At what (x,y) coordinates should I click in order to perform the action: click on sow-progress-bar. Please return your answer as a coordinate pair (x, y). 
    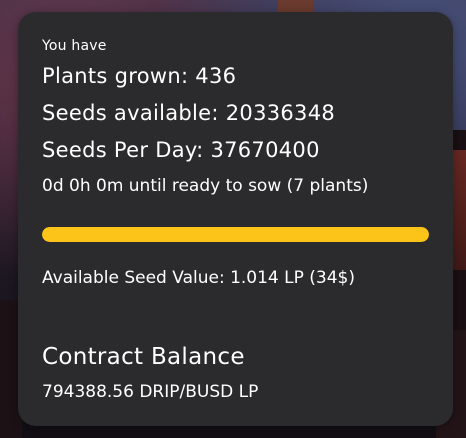
    Looking at the image, I should click on (235, 234).